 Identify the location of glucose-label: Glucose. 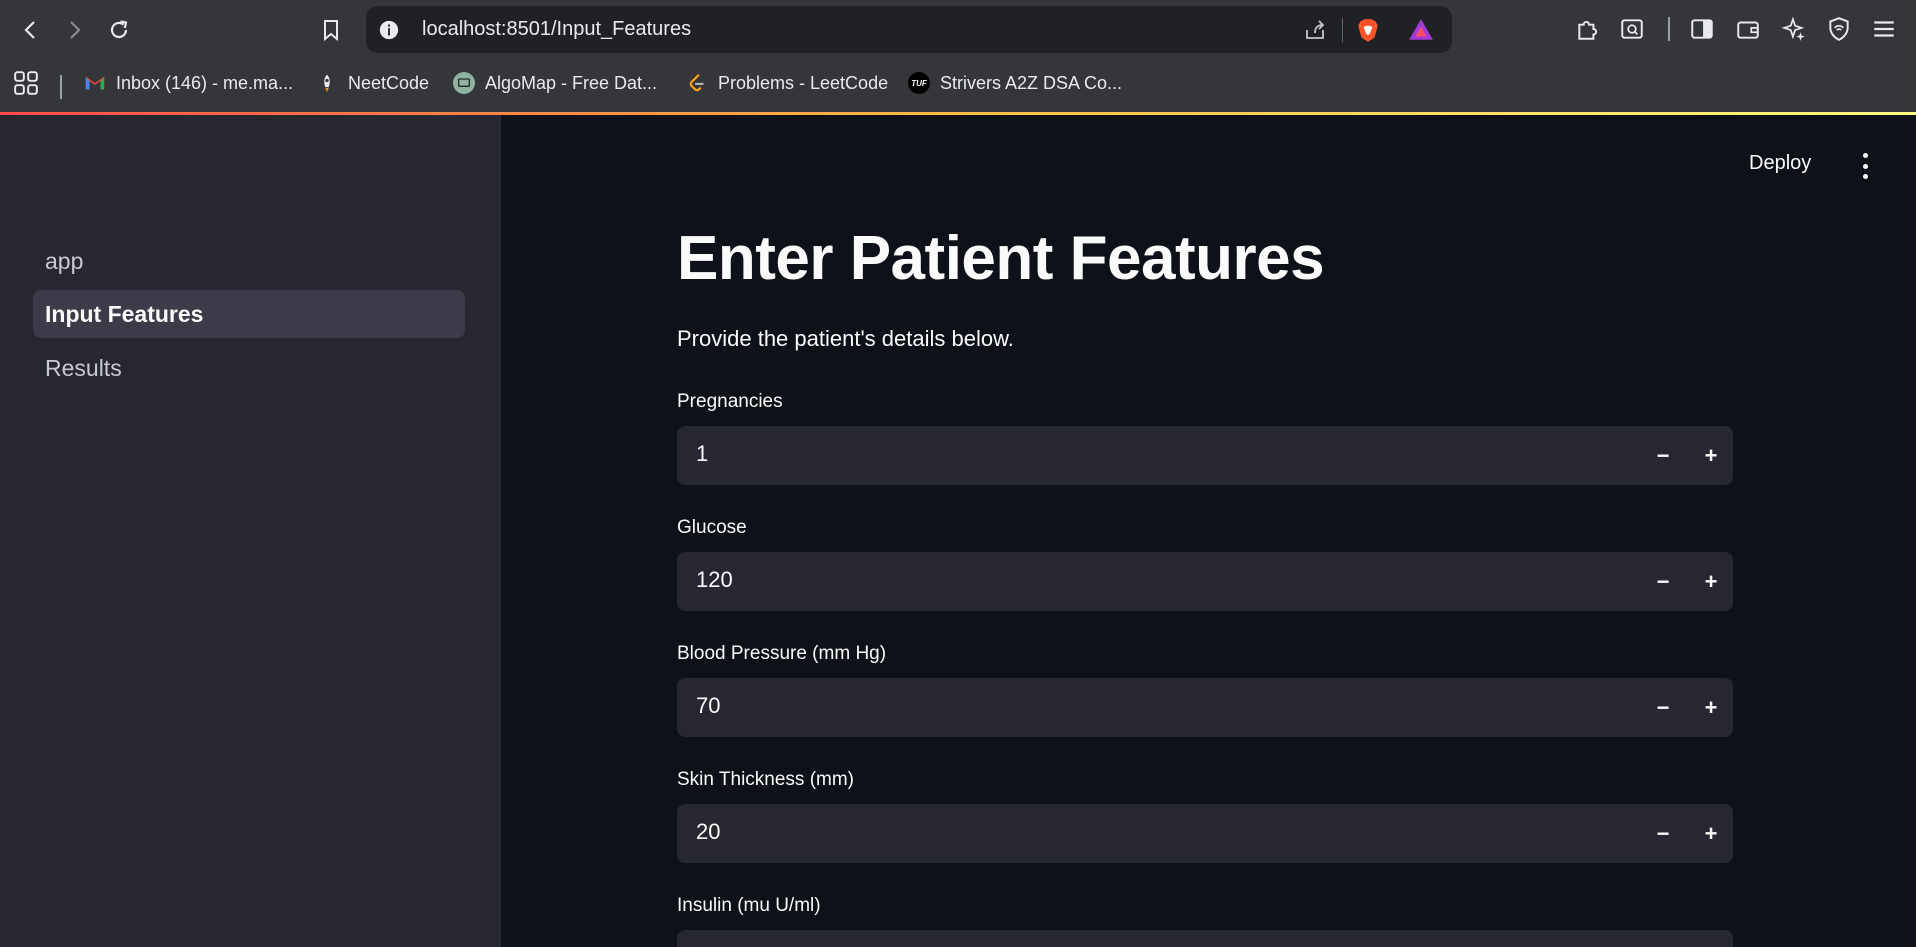
(712, 527).